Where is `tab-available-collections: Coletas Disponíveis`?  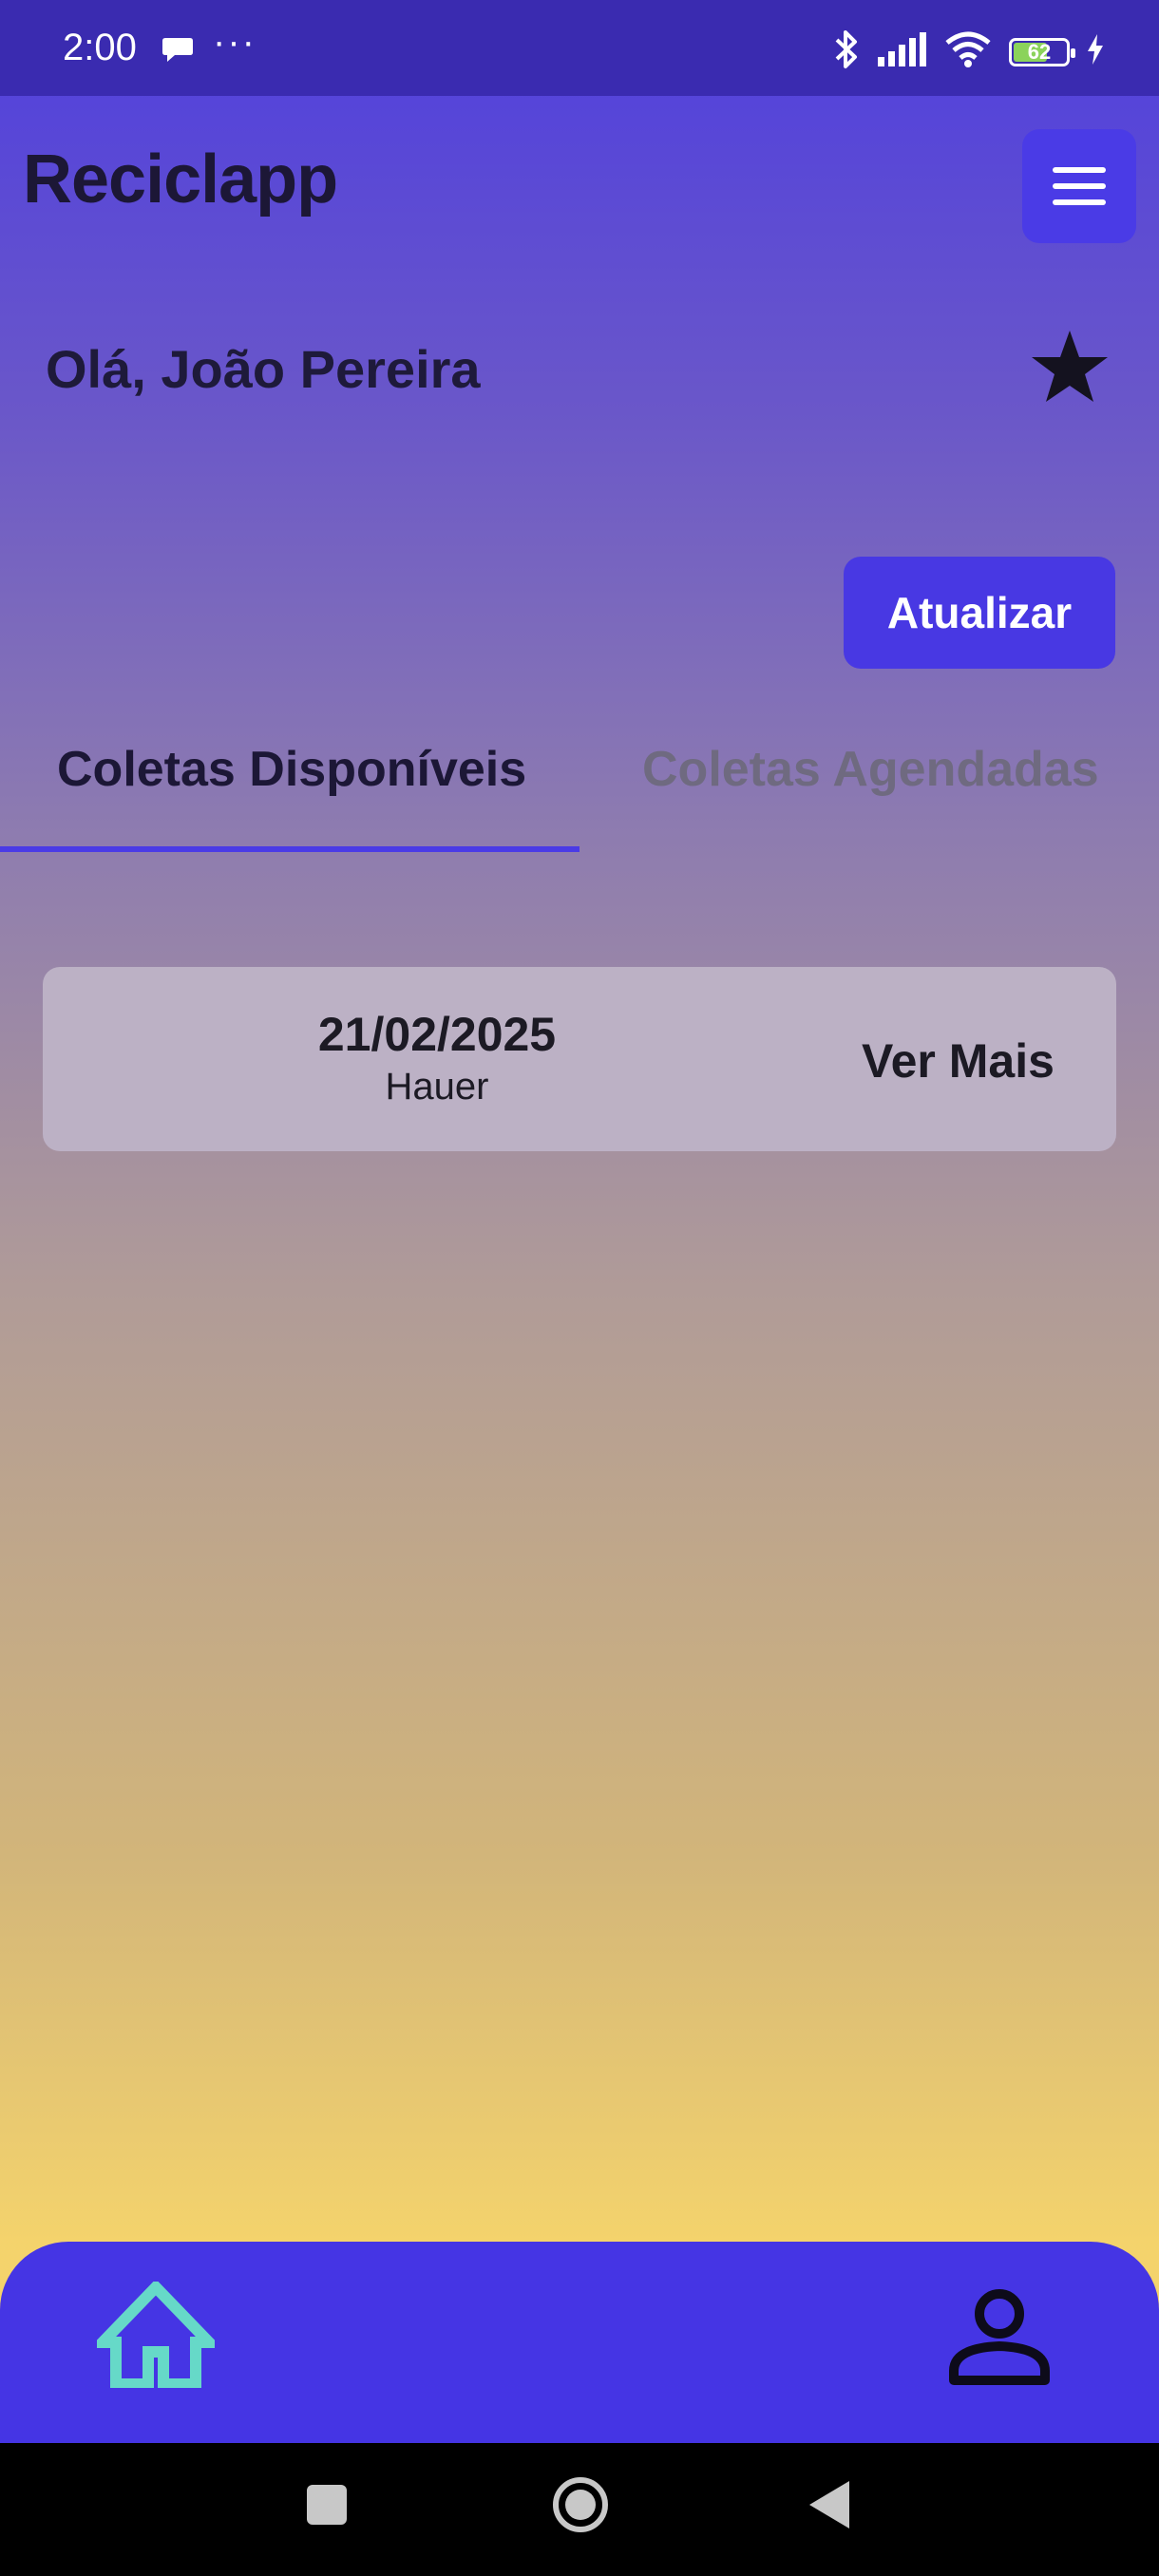 tab-available-collections: Coletas Disponíveis is located at coordinates (291, 769).